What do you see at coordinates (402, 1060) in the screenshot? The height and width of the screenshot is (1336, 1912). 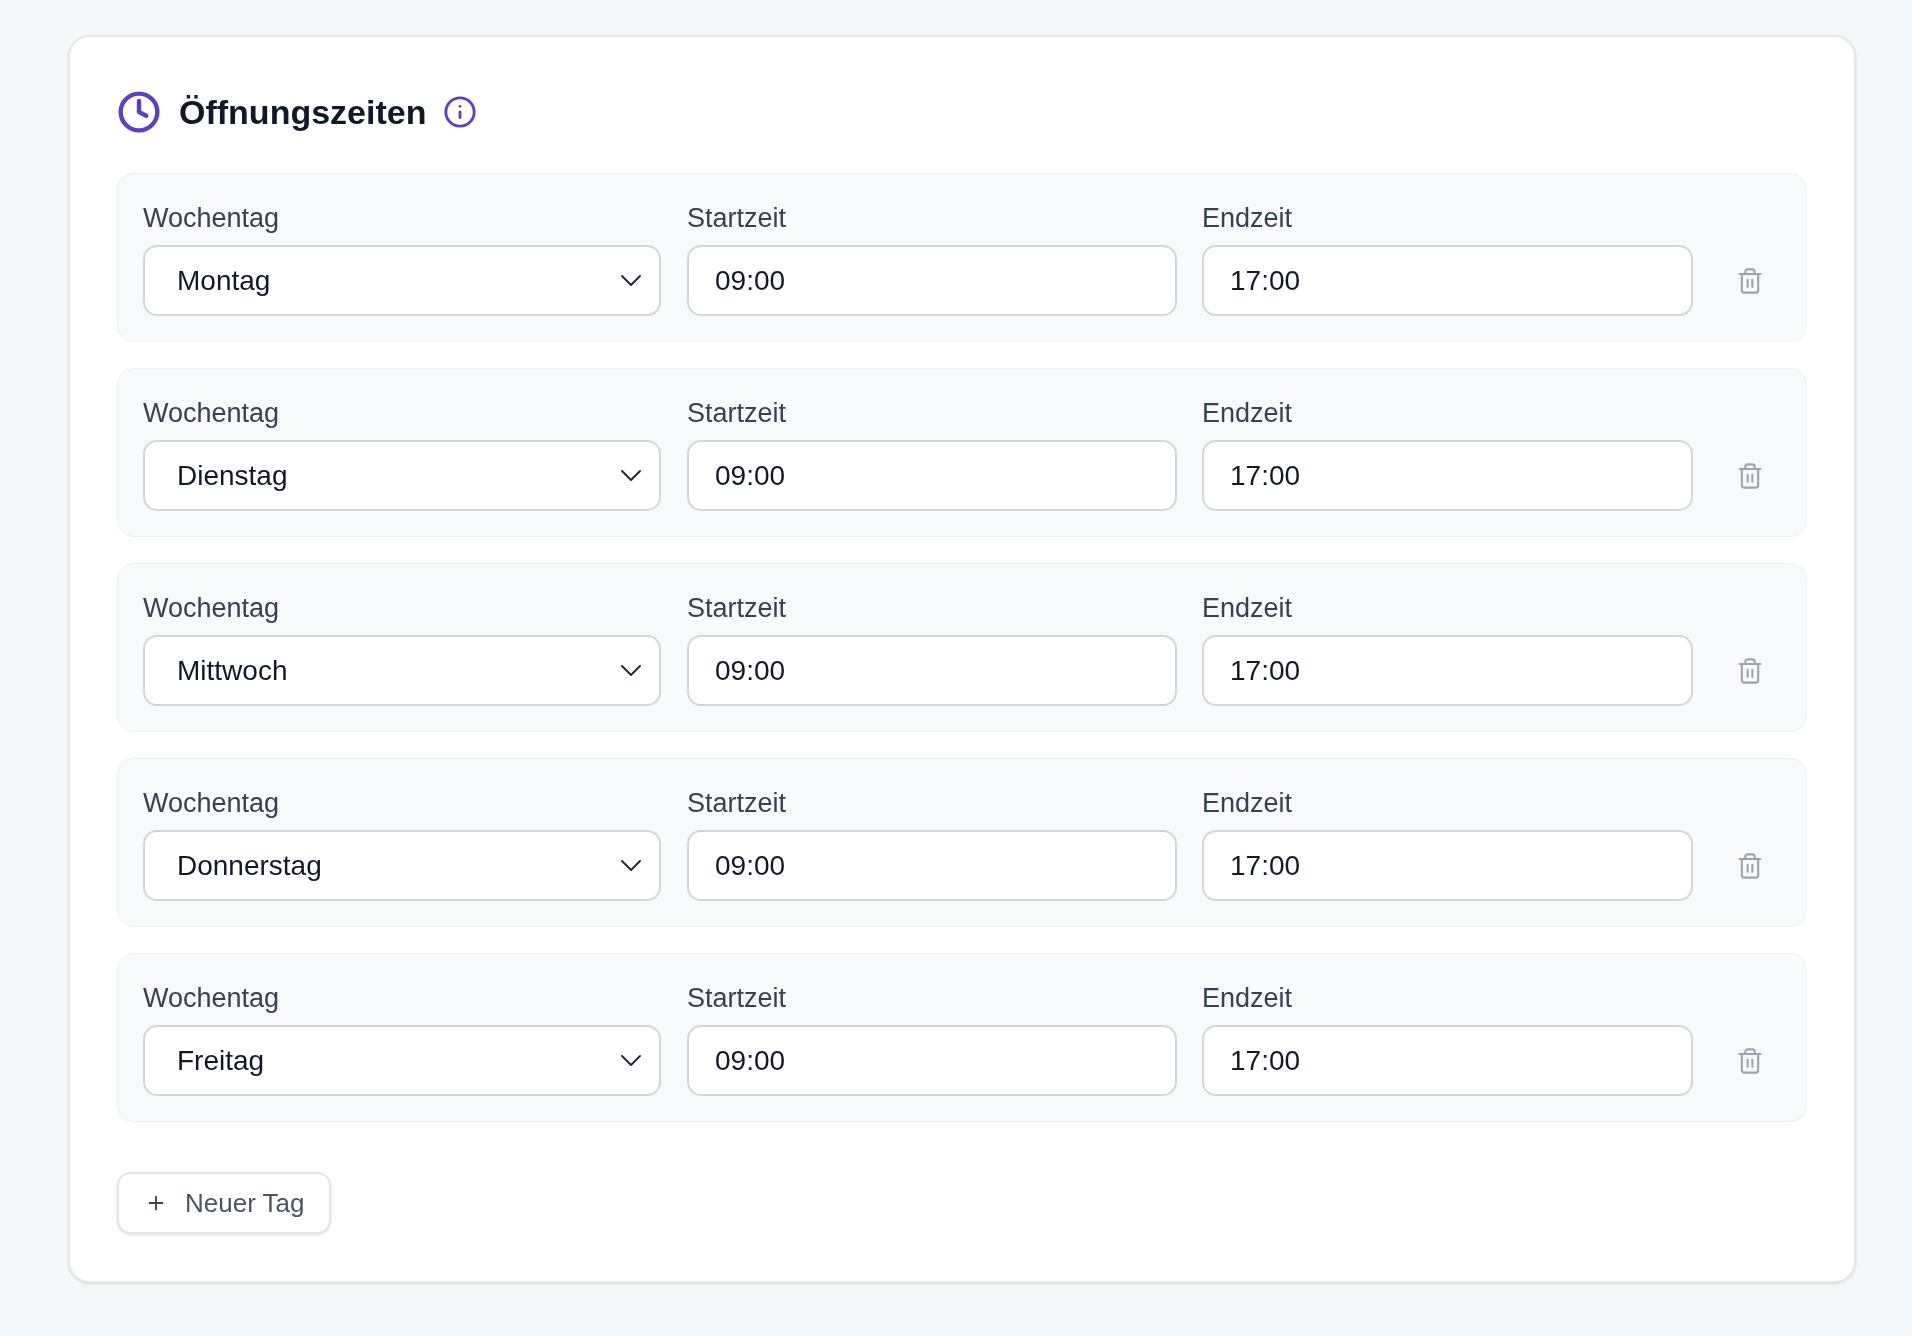 I see `weekday-select: Freitag` at bounding box center [402, 1060].